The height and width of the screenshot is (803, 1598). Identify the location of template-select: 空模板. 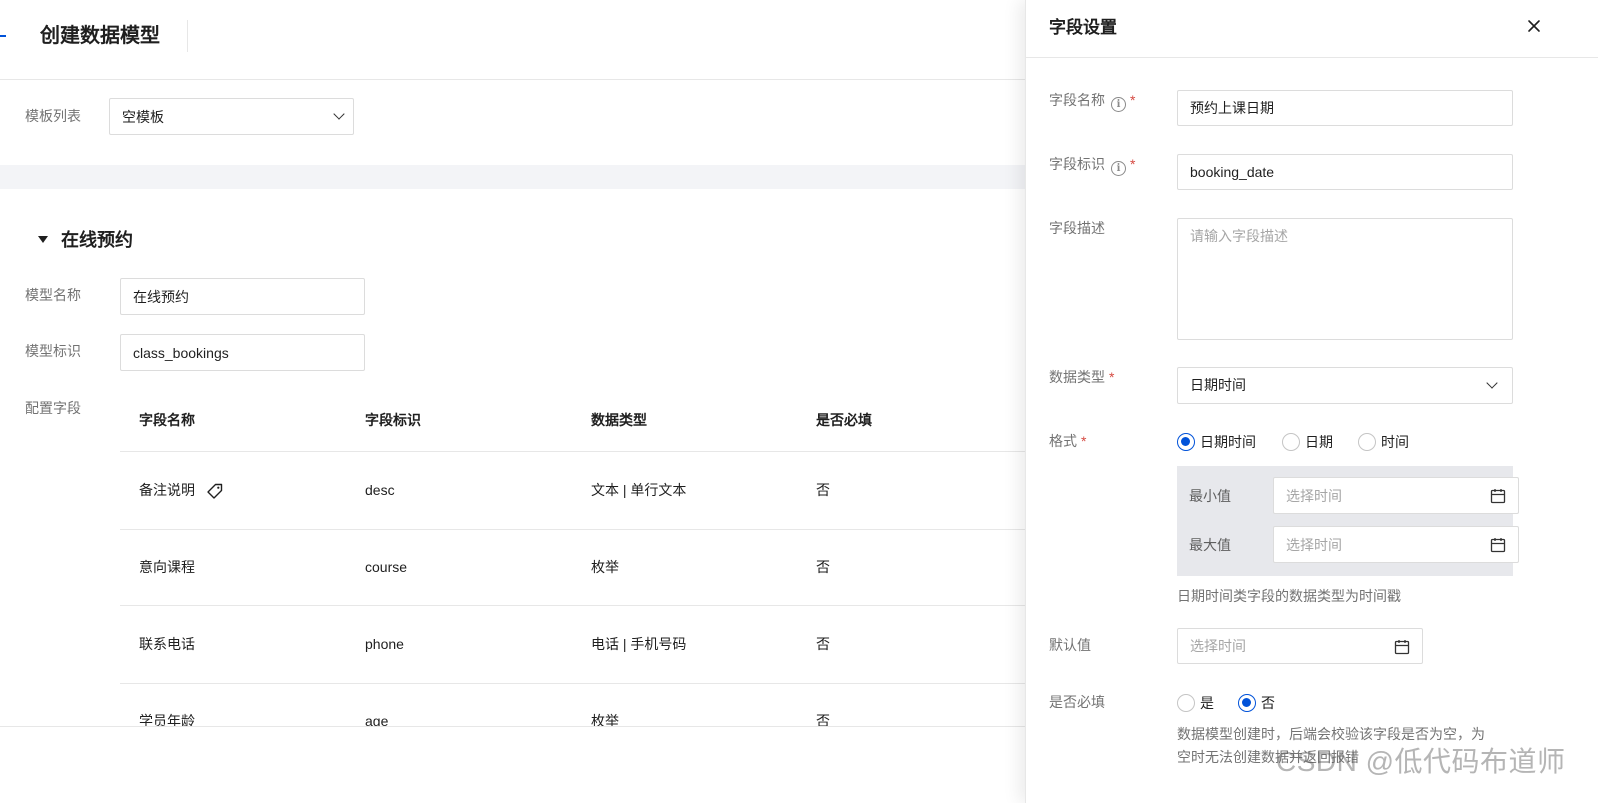
(231, 116).